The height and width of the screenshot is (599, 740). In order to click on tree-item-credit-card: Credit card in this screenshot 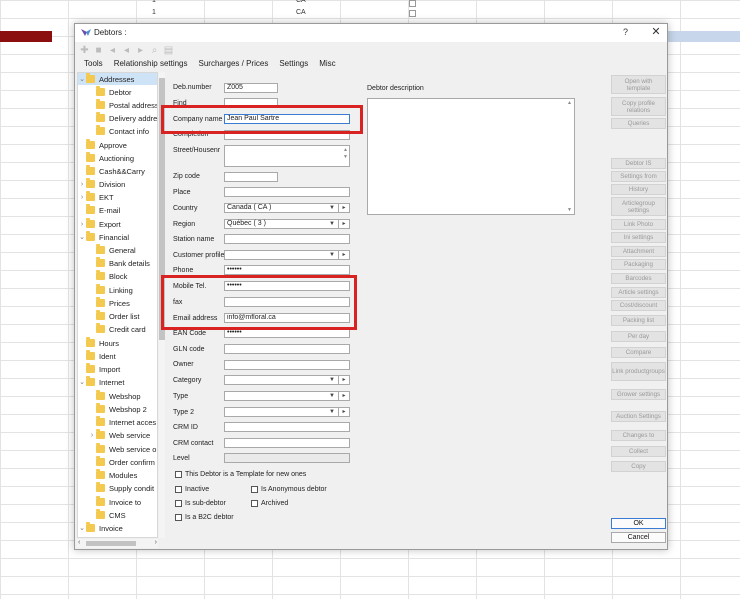, I will do `click(121, 329)`.